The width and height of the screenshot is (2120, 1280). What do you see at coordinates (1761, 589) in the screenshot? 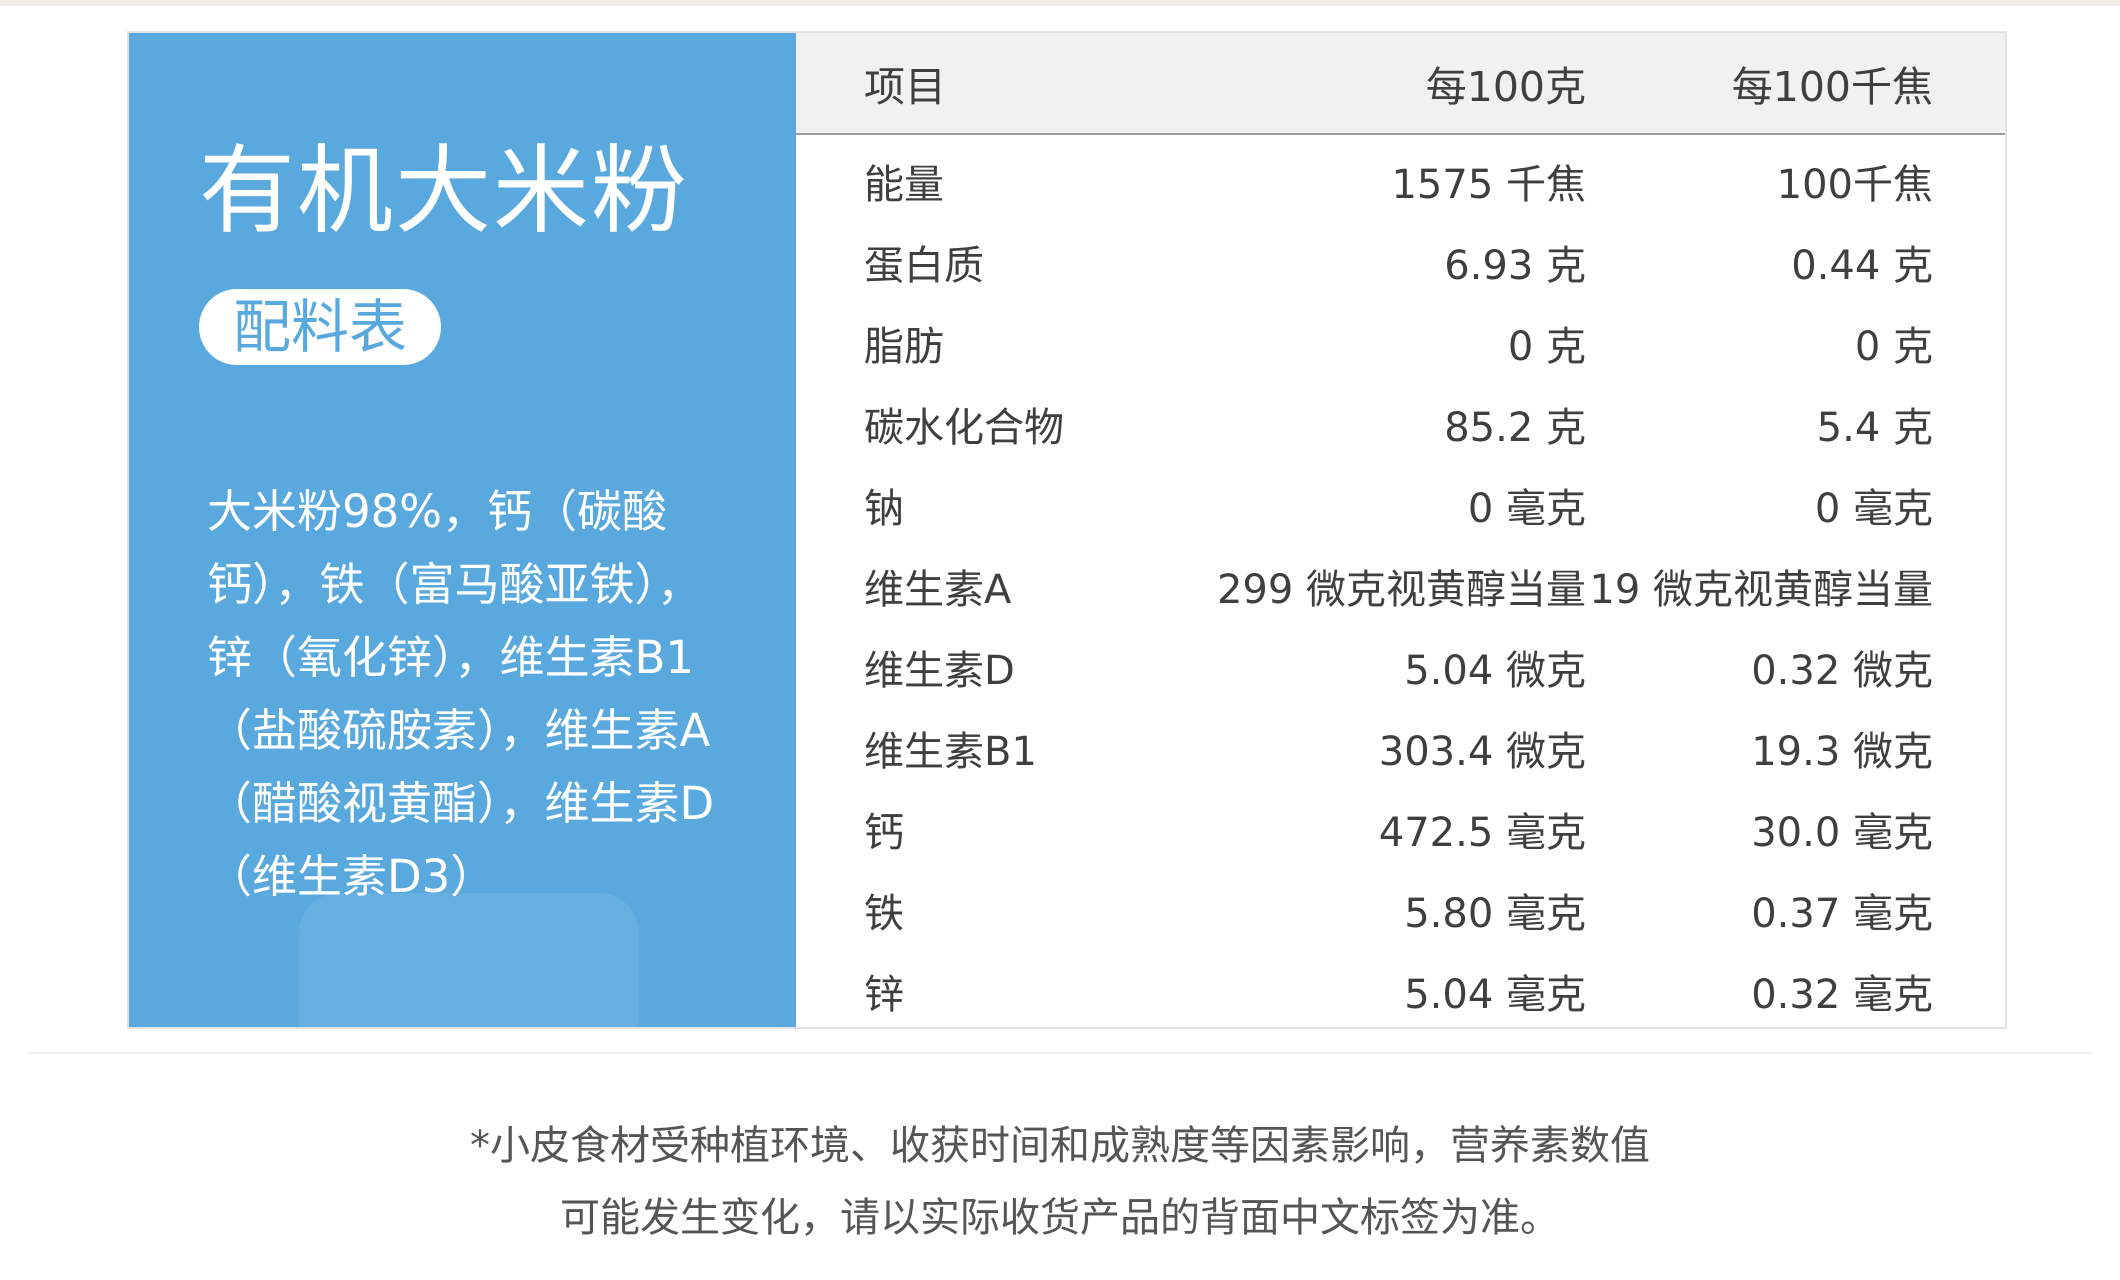
I see `value-per-100kj: 19 微克视黄醇当量` at bounding box center [1761, 589].